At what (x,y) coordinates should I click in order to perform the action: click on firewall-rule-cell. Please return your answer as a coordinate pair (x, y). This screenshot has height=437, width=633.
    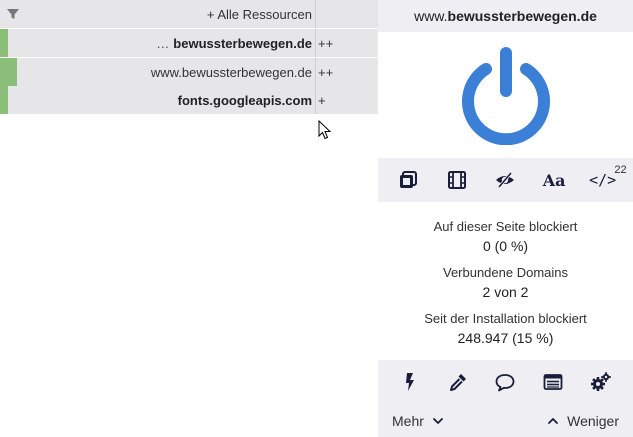
    Looking at the image, I should click on (346, 14).